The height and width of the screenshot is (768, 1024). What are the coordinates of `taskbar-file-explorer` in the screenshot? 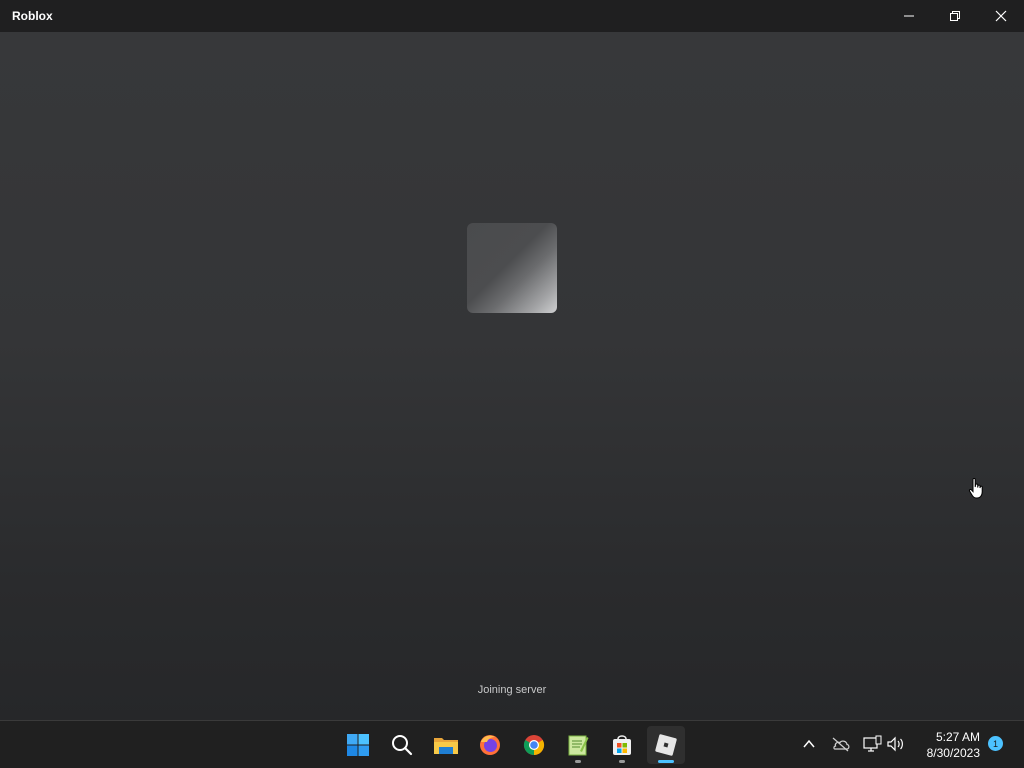 It's located at (446, 745).